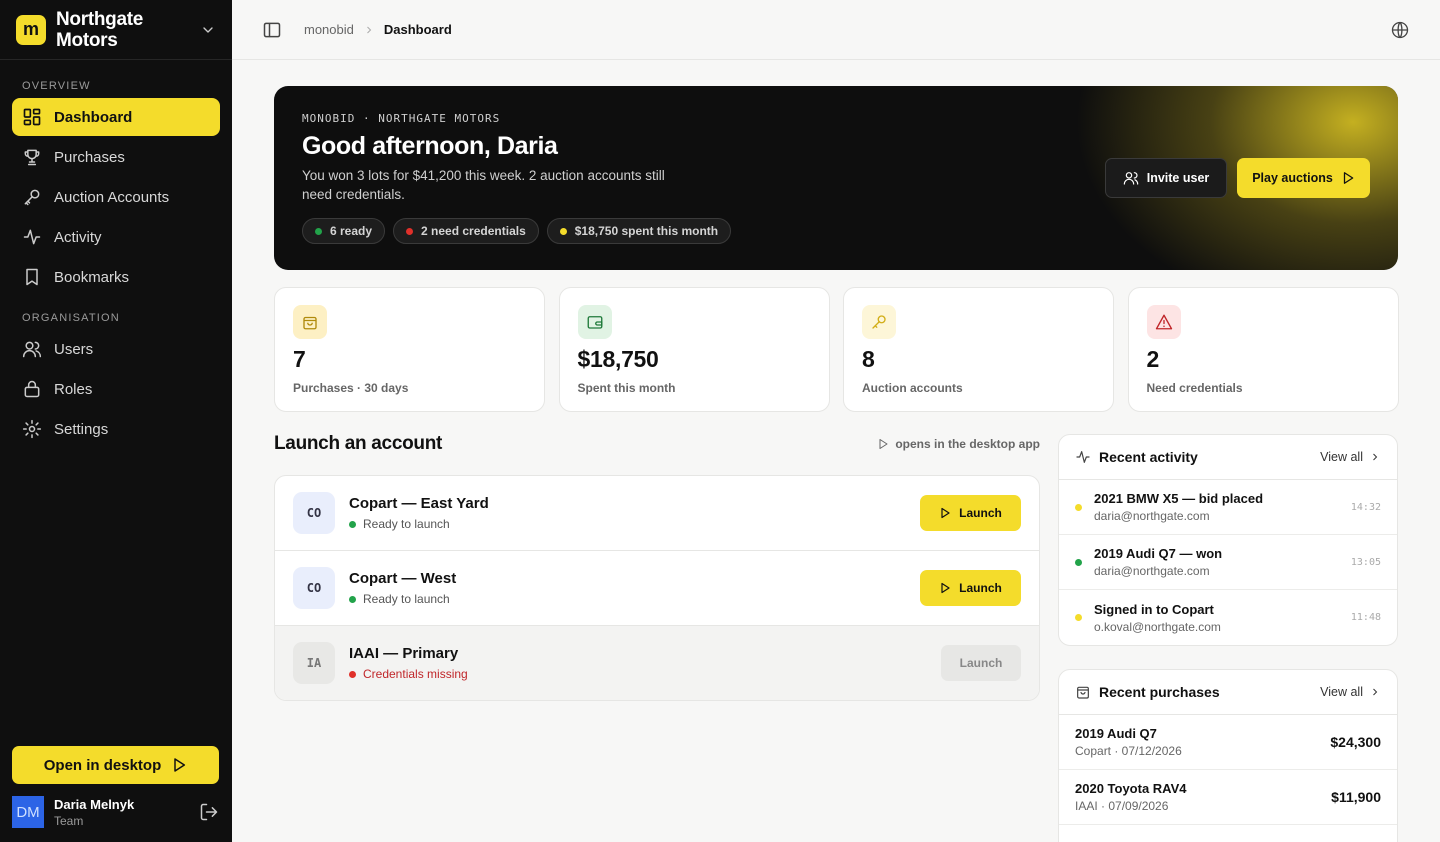  Describe the element at coordinates (351, 231) in the screenshot. I see `pill-label: 6 ready` at that location.